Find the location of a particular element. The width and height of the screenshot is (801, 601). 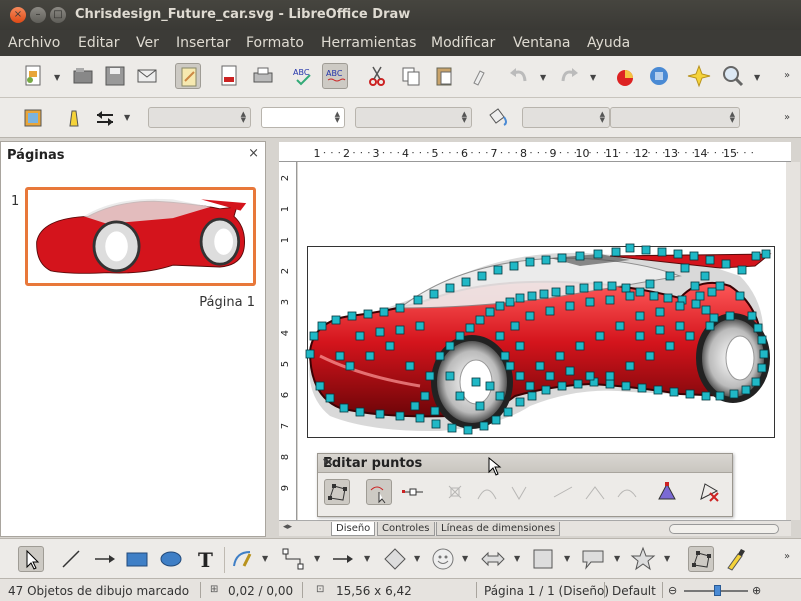

window-close-button: × is located at coordinates (18, 15).